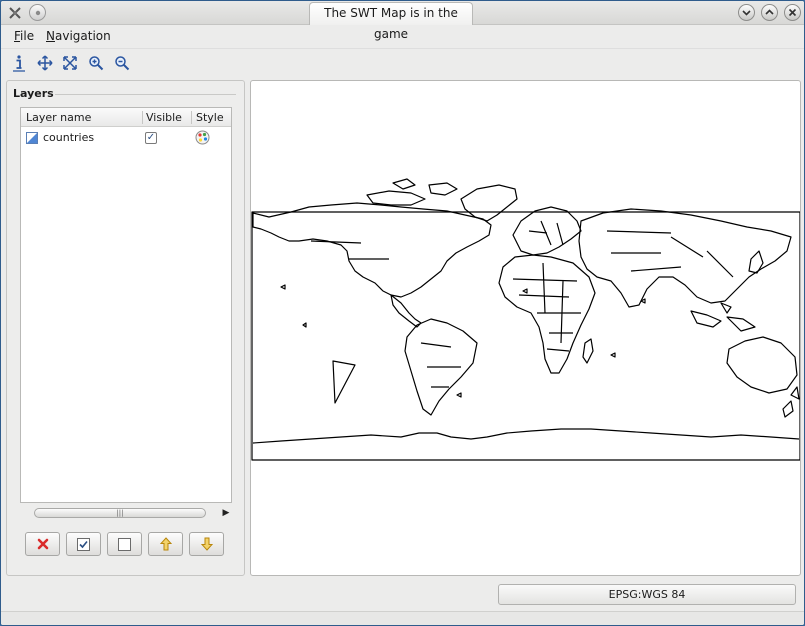 This screenshot has height=626, width=805. I want to click on maximize-button, so click(769, 12).